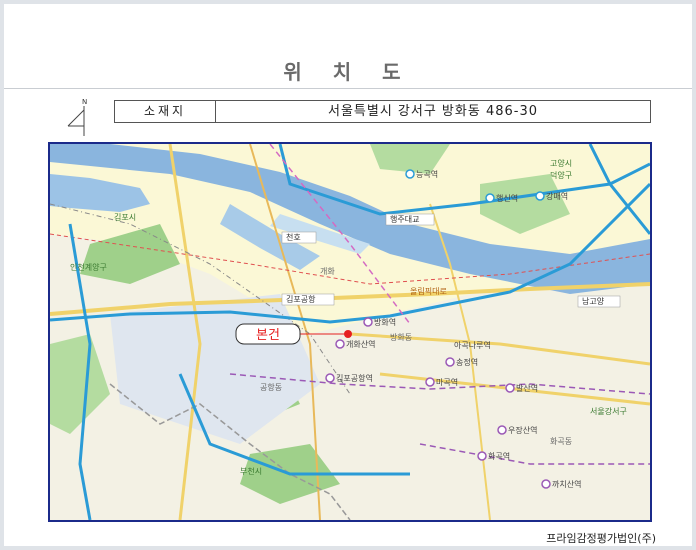 The width and height of the screenshot is (696, 550). Describe the element at coordinates (561, 163) in the screenshot. I see `place-label: 고양시` at that location.